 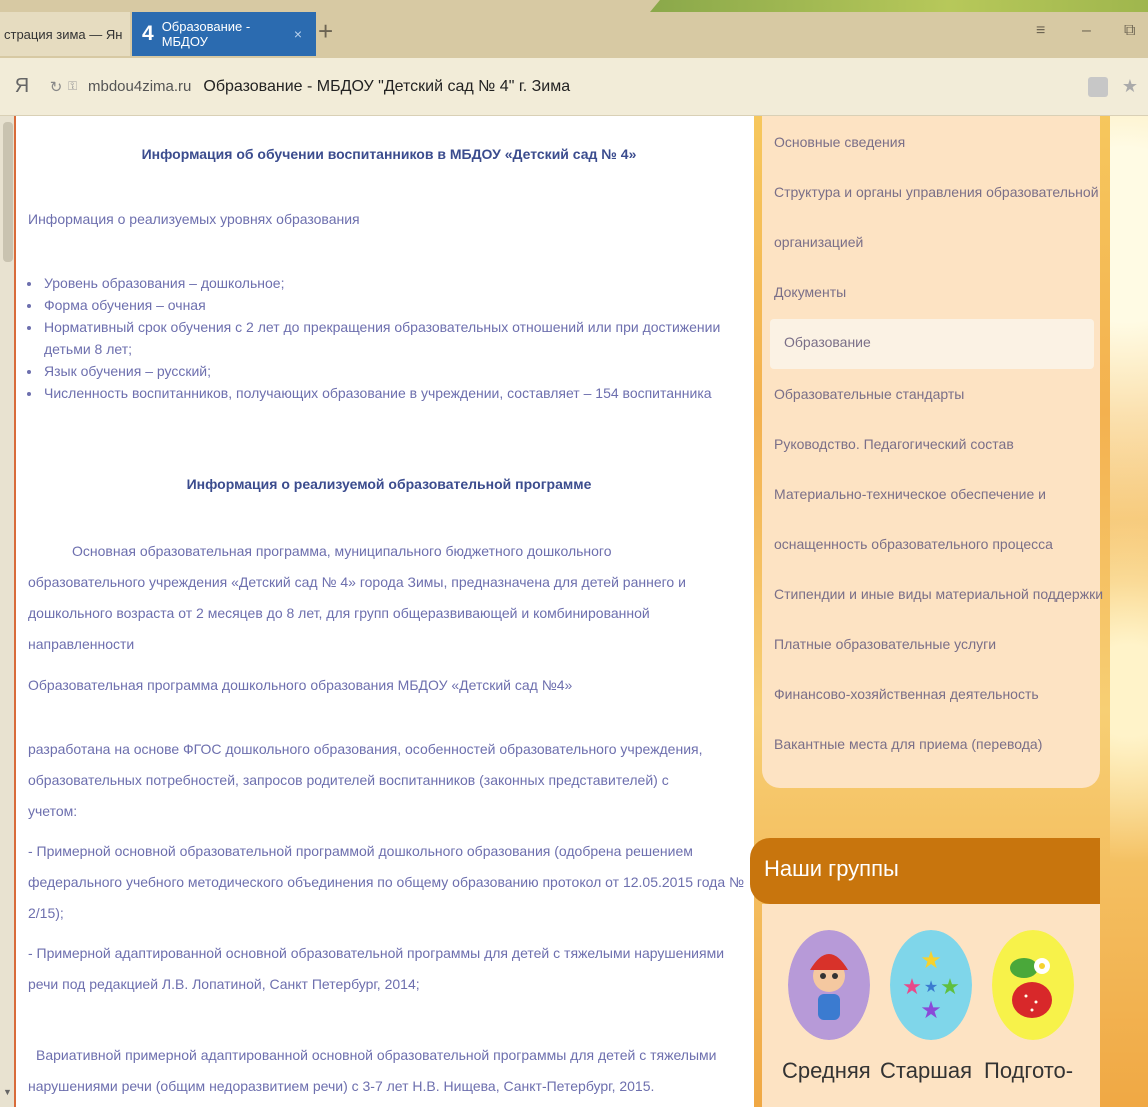 What do you see at coordinates (400, 371) in the screenshot?
I see `list-item: Язык обучения – русский;` at bounding box center [400, 371].